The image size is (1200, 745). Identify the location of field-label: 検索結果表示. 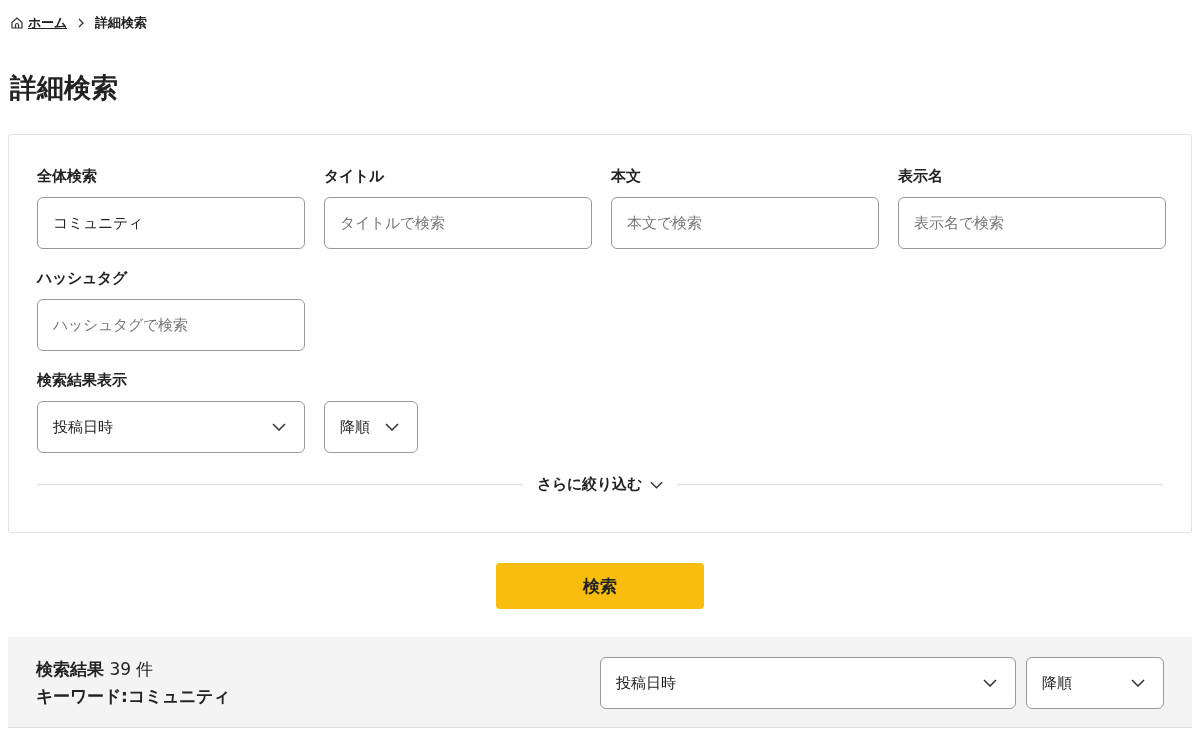
(82, 380).